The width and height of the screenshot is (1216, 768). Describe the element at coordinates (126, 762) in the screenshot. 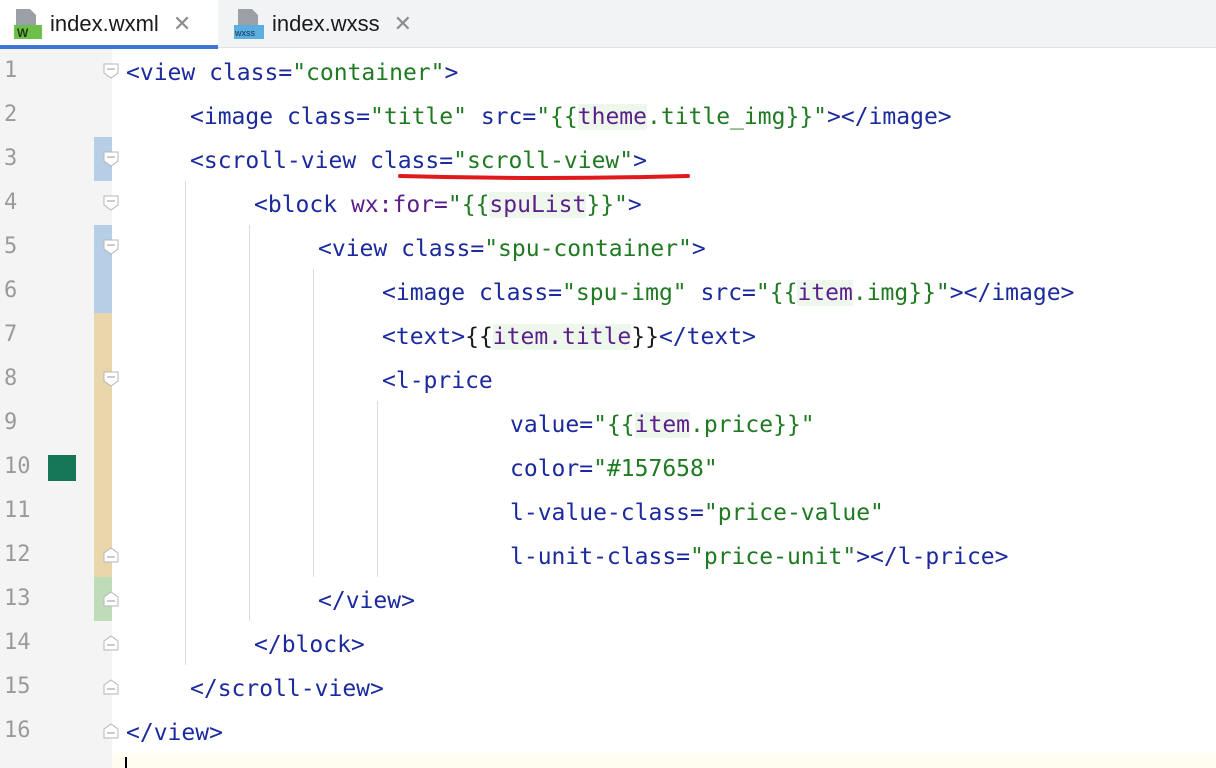

I see `text-caret` at that location.